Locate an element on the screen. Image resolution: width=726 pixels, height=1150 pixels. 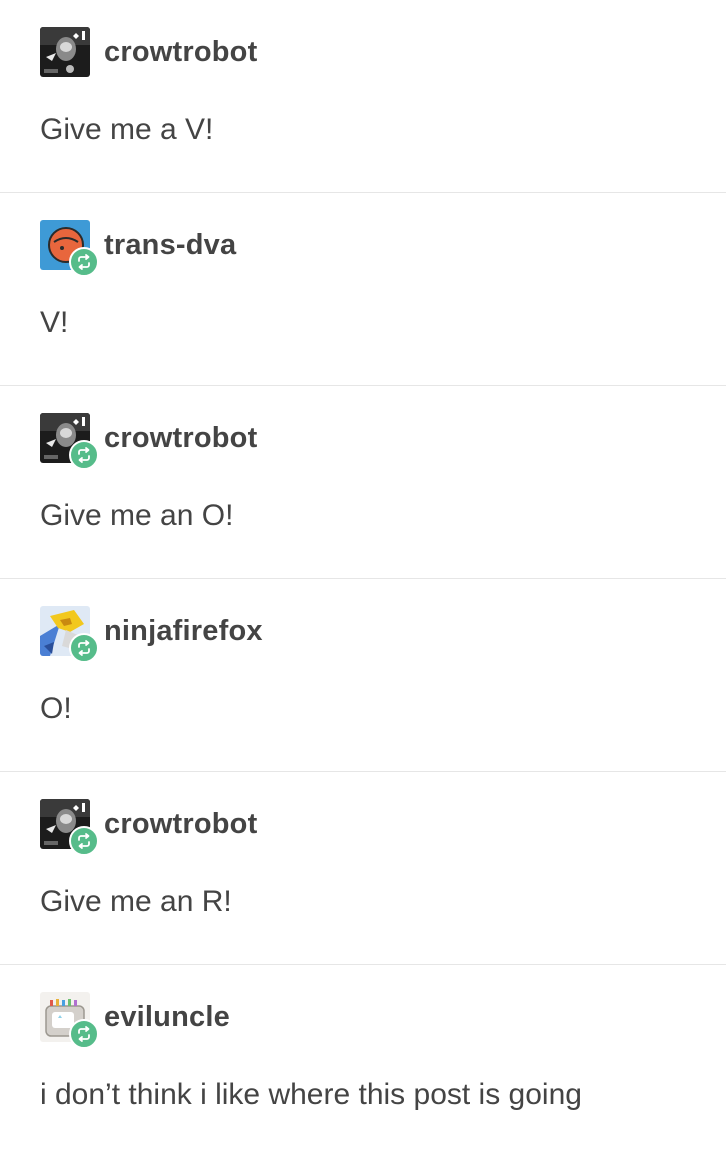
orange-circle-avatar-icon is located at coordinates (69, 248).